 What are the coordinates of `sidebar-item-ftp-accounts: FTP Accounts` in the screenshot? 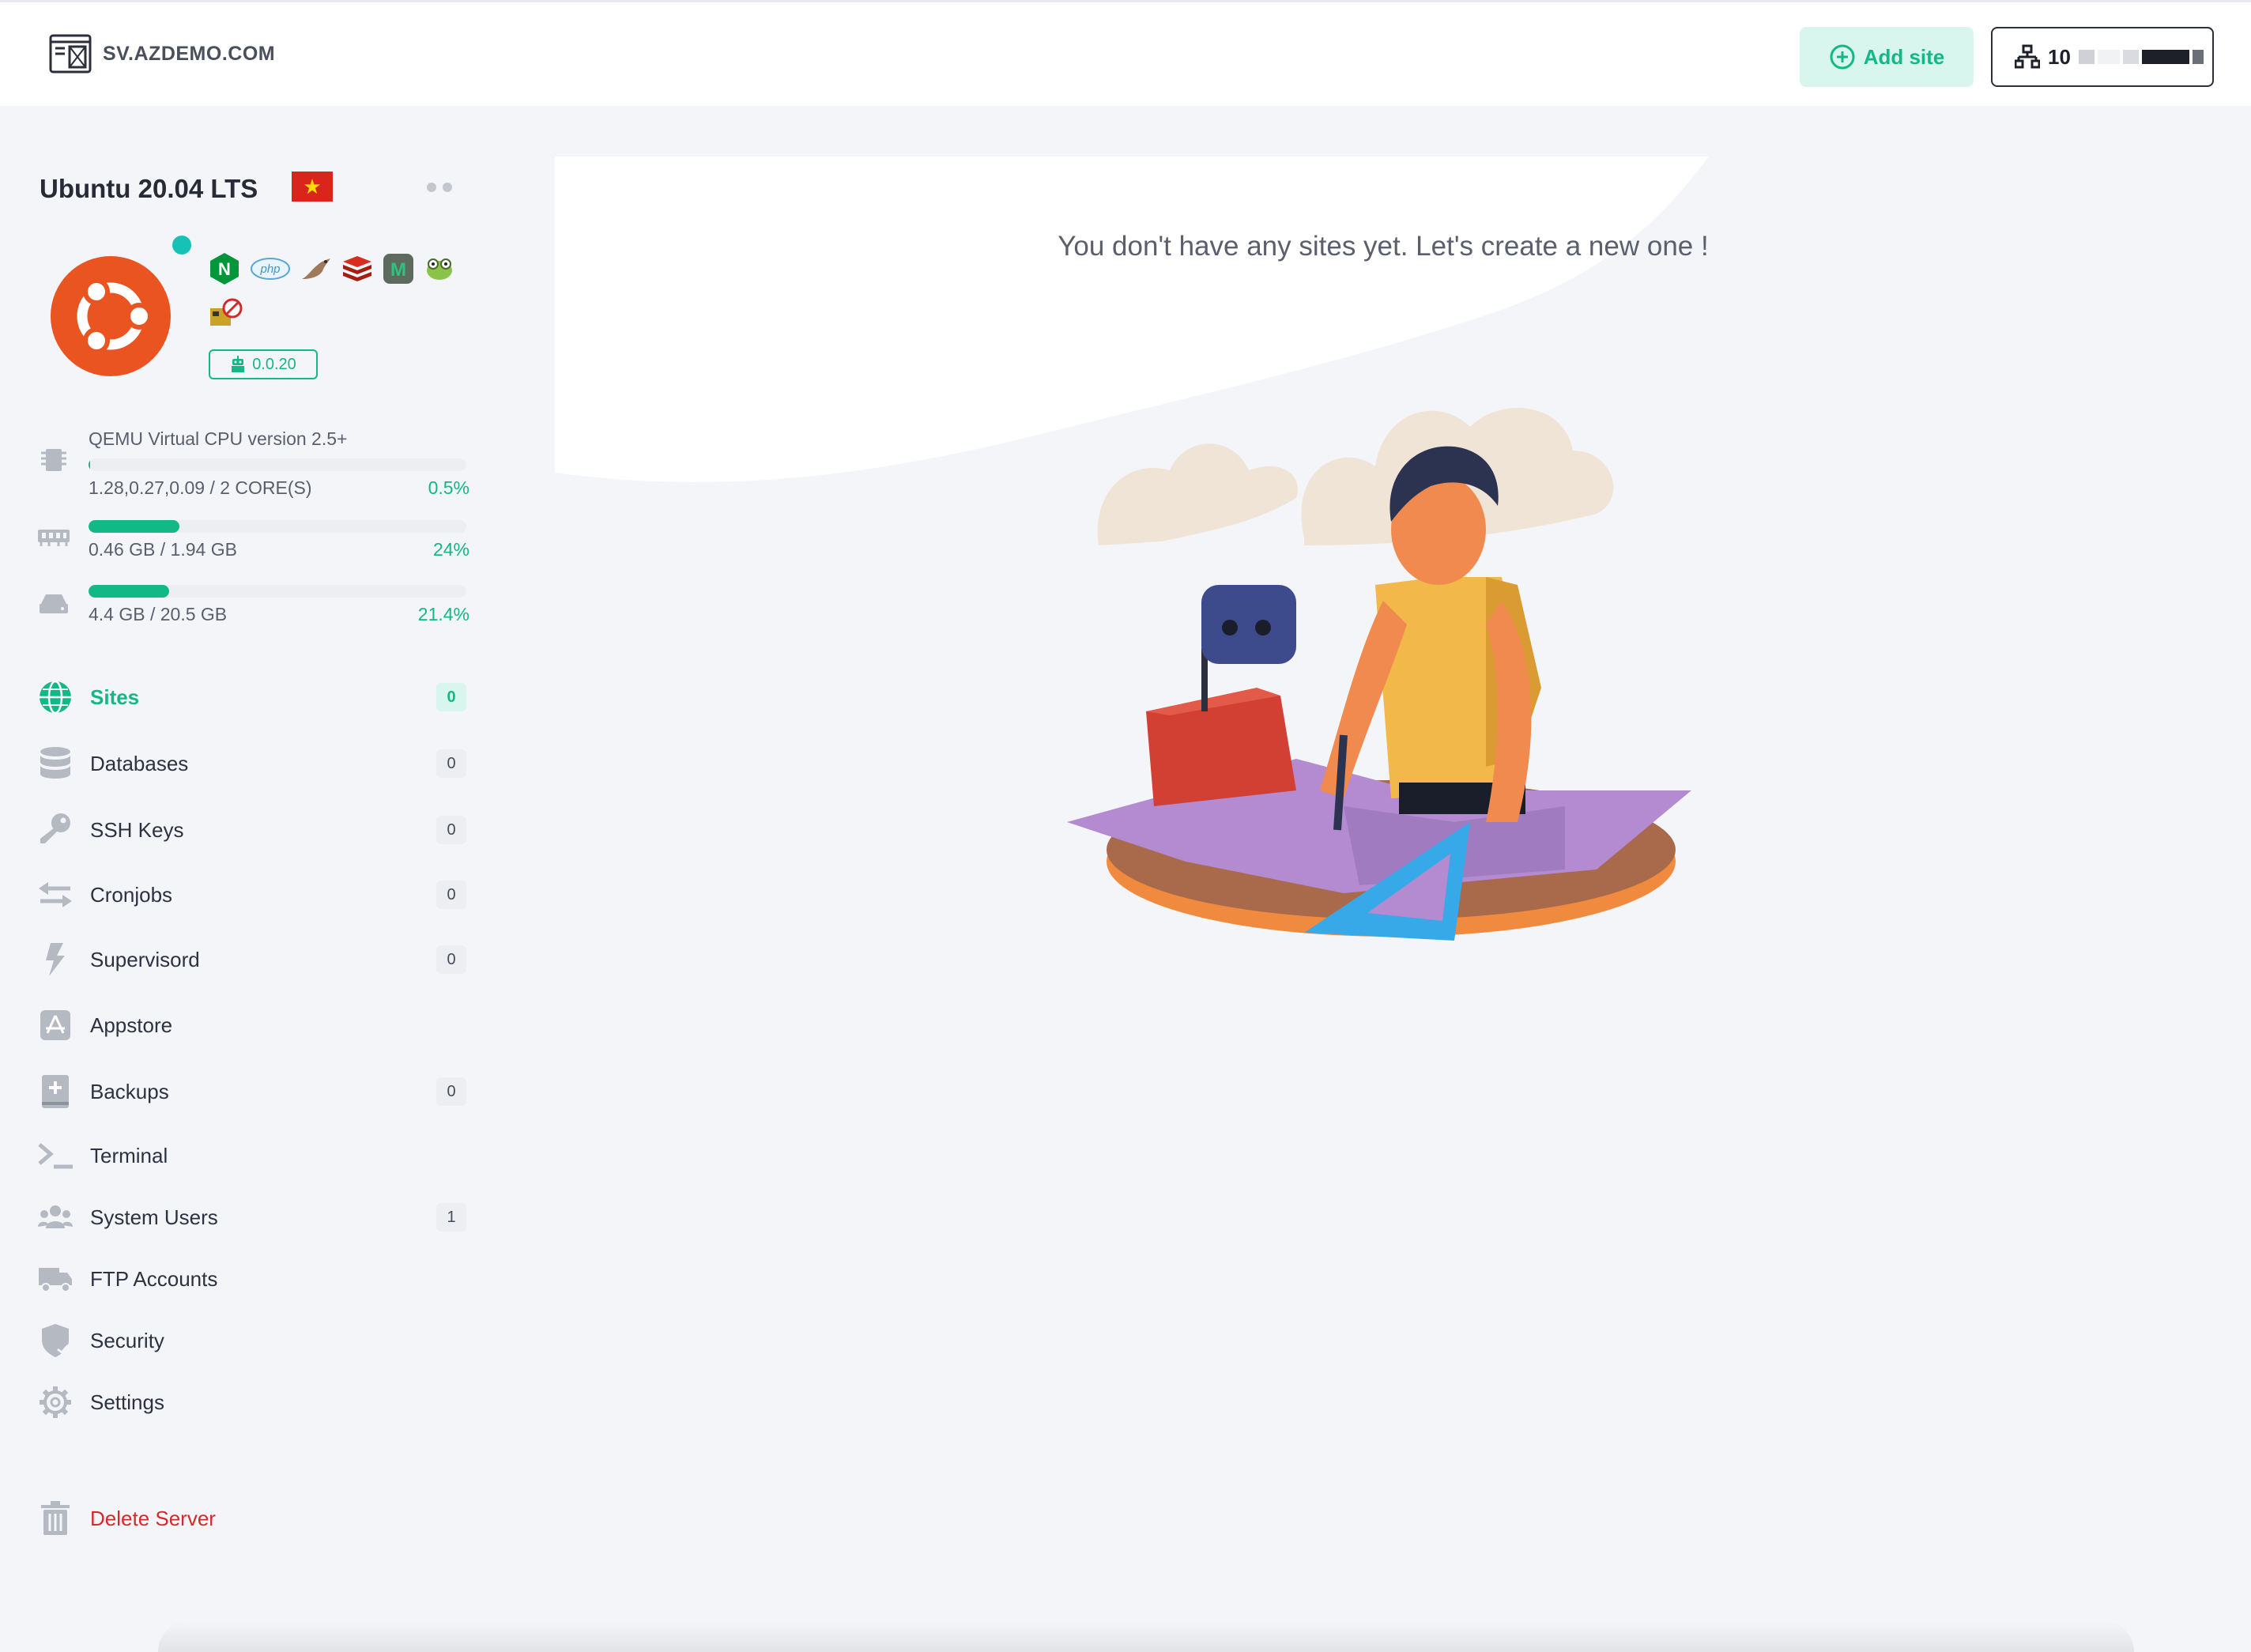 It's located at (254, 1279).